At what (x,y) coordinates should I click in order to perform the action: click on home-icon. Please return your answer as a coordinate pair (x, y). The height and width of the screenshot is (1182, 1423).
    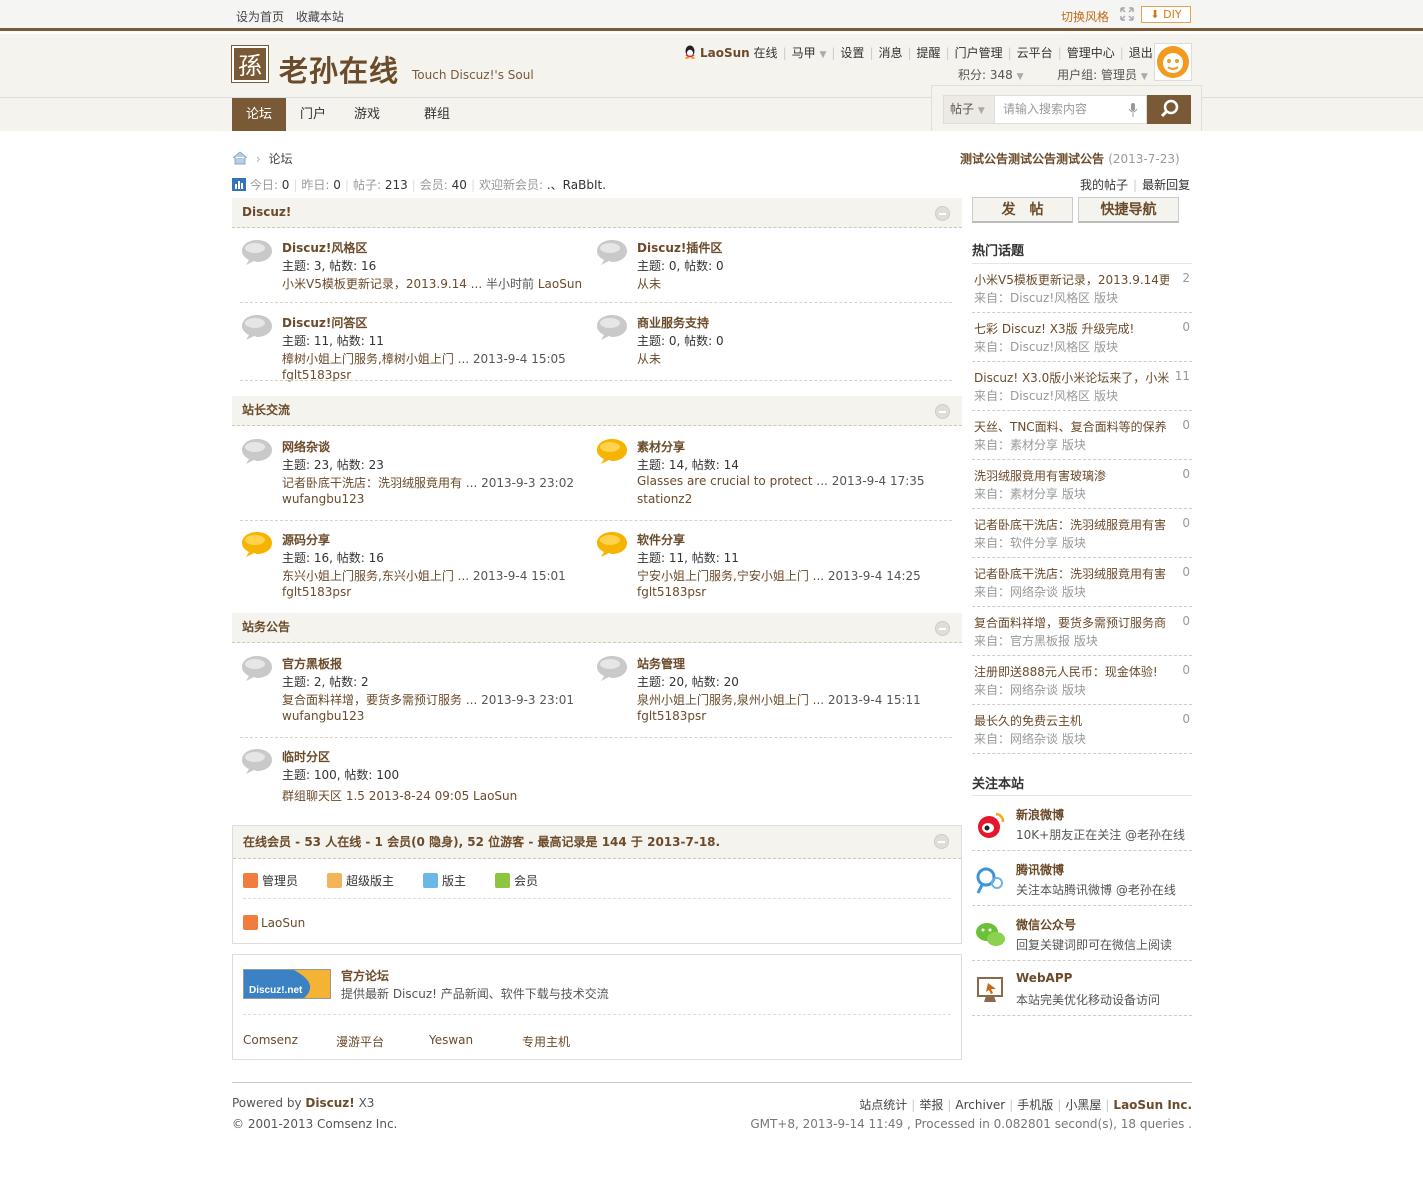
    Looking at the image, I should click on (240, 158).